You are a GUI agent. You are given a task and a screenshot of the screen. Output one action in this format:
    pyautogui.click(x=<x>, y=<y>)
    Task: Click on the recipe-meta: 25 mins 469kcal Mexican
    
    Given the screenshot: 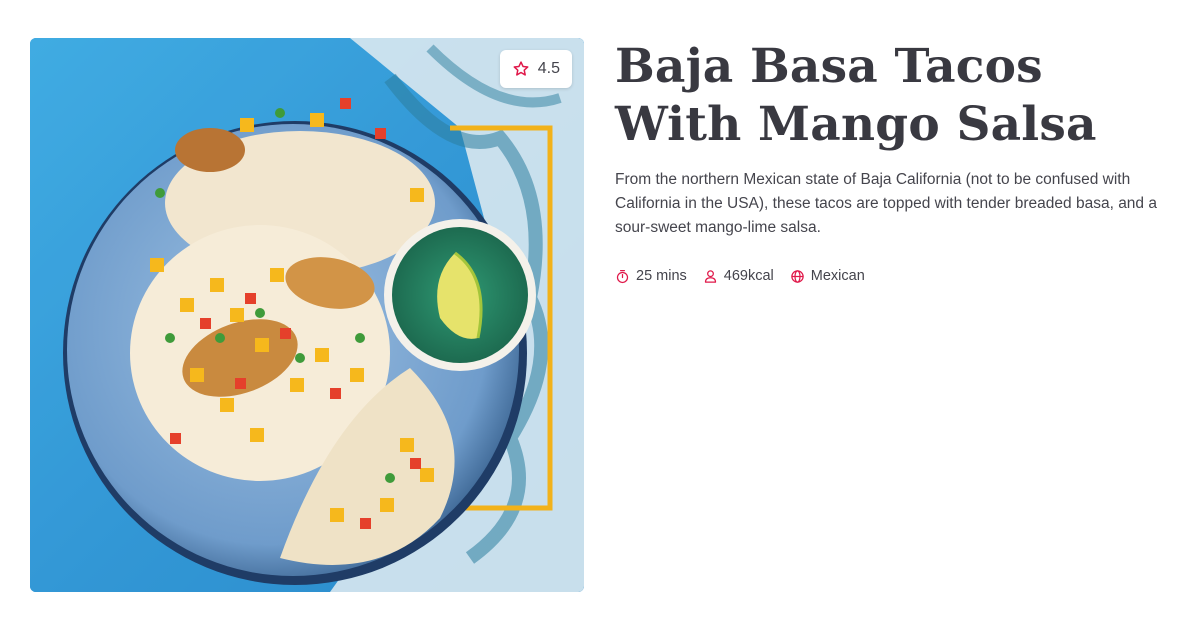 What is the action you would take?
    pyautogui.click(x=895, y=276)
    